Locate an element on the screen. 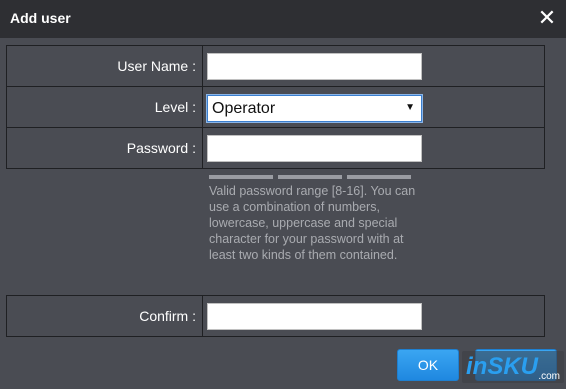  close-icon: ✕ is located at coordinates (547, 18).